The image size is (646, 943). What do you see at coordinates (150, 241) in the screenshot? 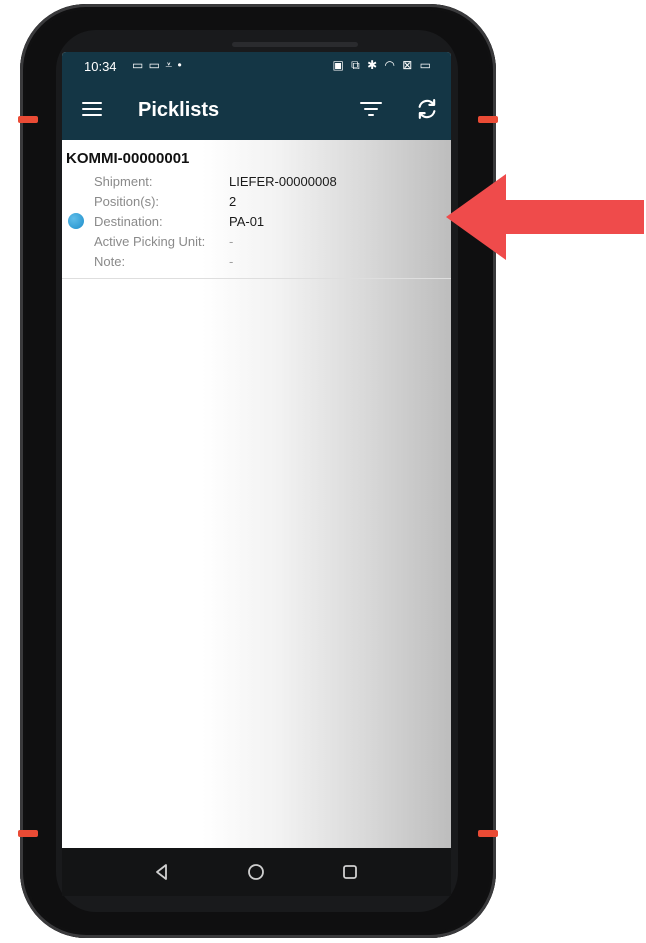
I see `field-label: Active Picking Unit:` at bounding box center [150, 241].